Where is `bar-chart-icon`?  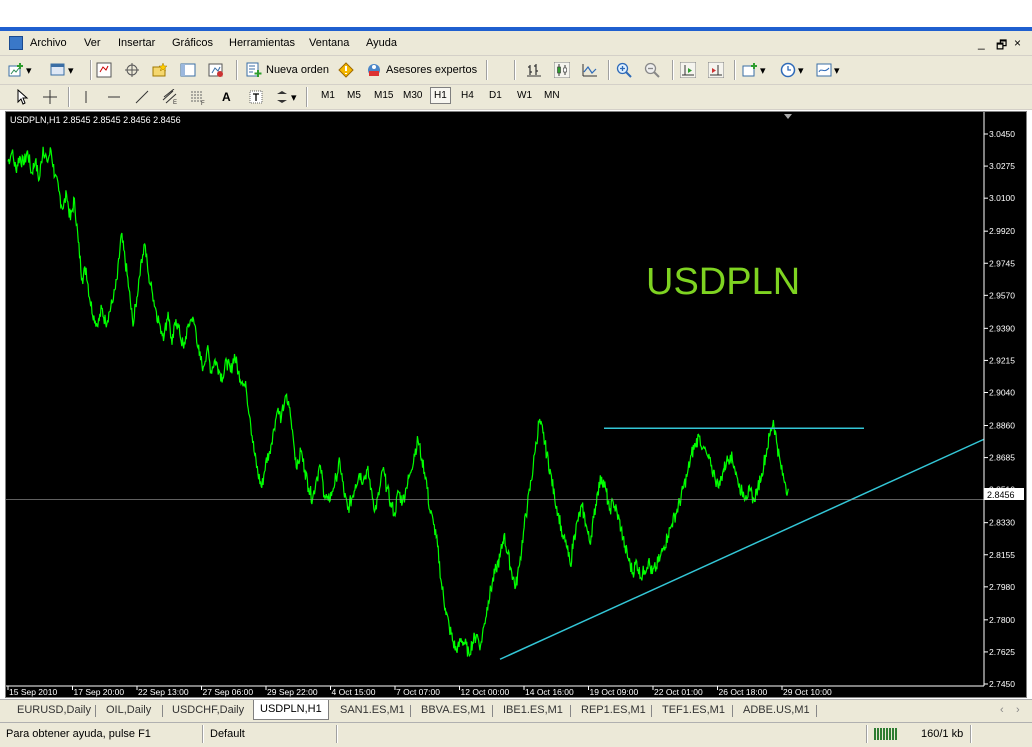 bar-chart-icon is located at coordinates (534, 70).